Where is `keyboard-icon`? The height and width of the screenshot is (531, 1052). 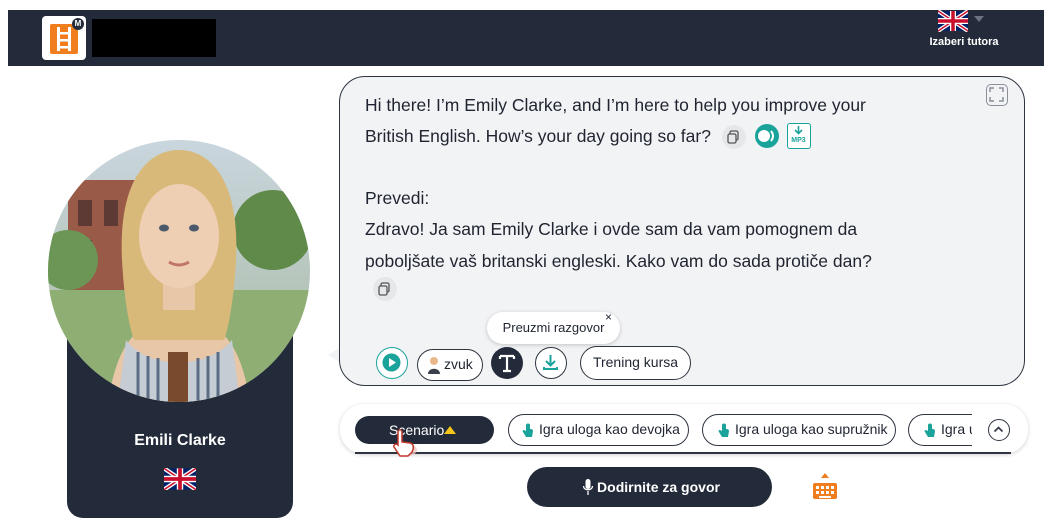 keyboard-icon is located at coordinates (825, 487).